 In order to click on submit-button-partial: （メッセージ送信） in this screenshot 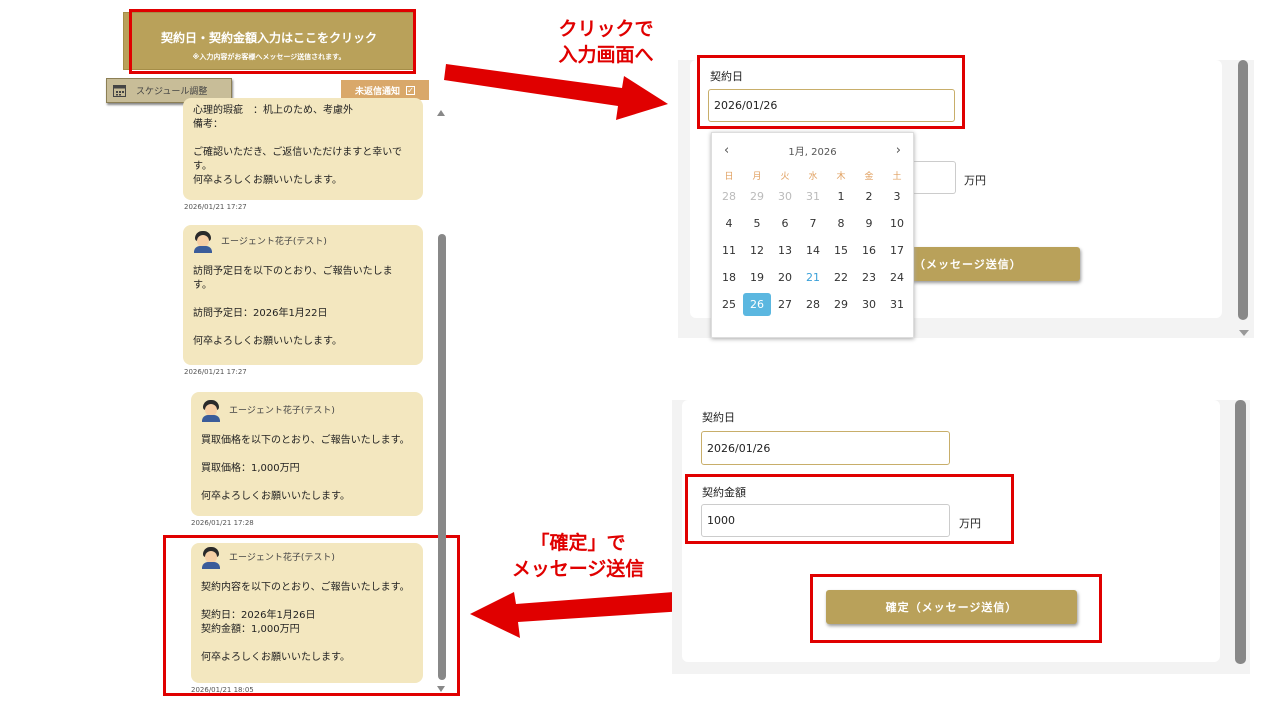, I will do `click(990, 264)`.